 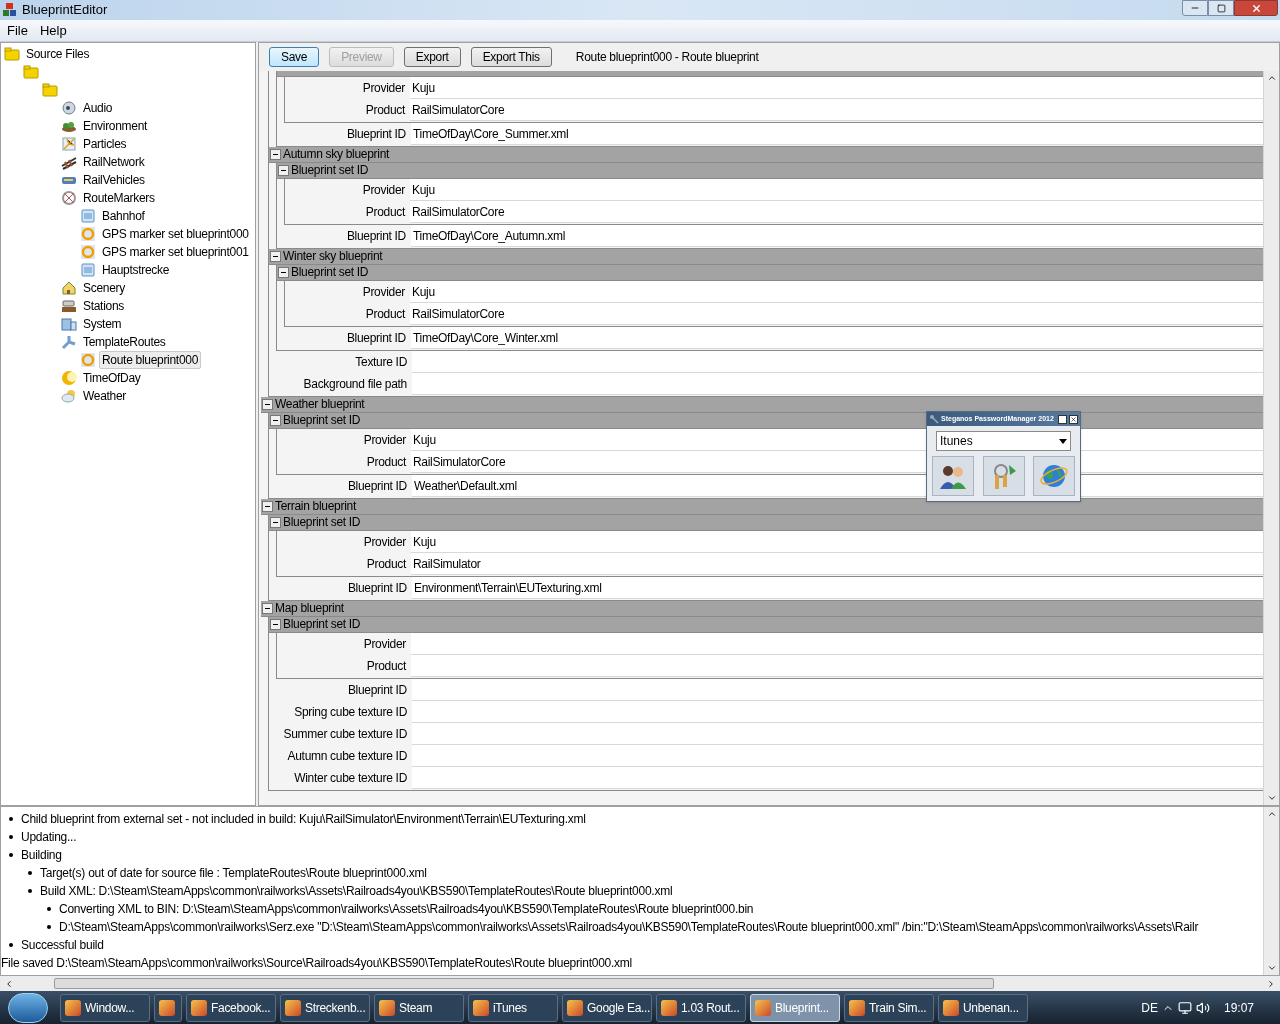 I want to click on tree-item: Stations, so click(x=103, y=306).